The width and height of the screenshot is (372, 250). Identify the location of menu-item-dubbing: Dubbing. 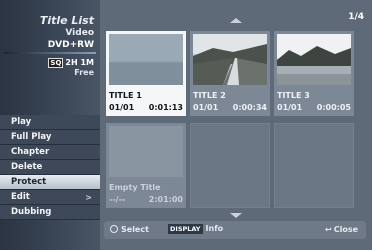
(50, 212).